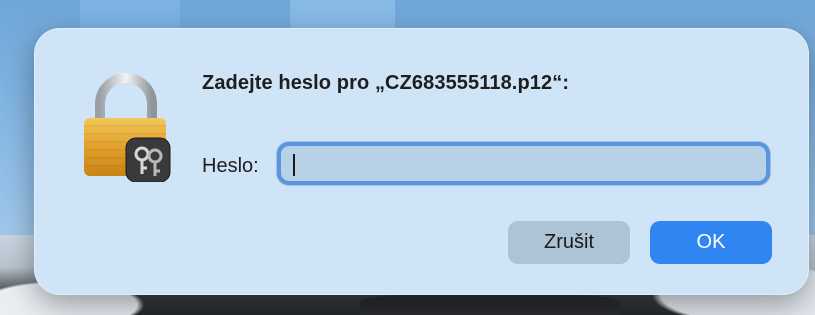 The height and width of the screenshot is (315, 815). Describe the element at coordinates (294, 165) in the screenshot. I see `text-caret` at that location.